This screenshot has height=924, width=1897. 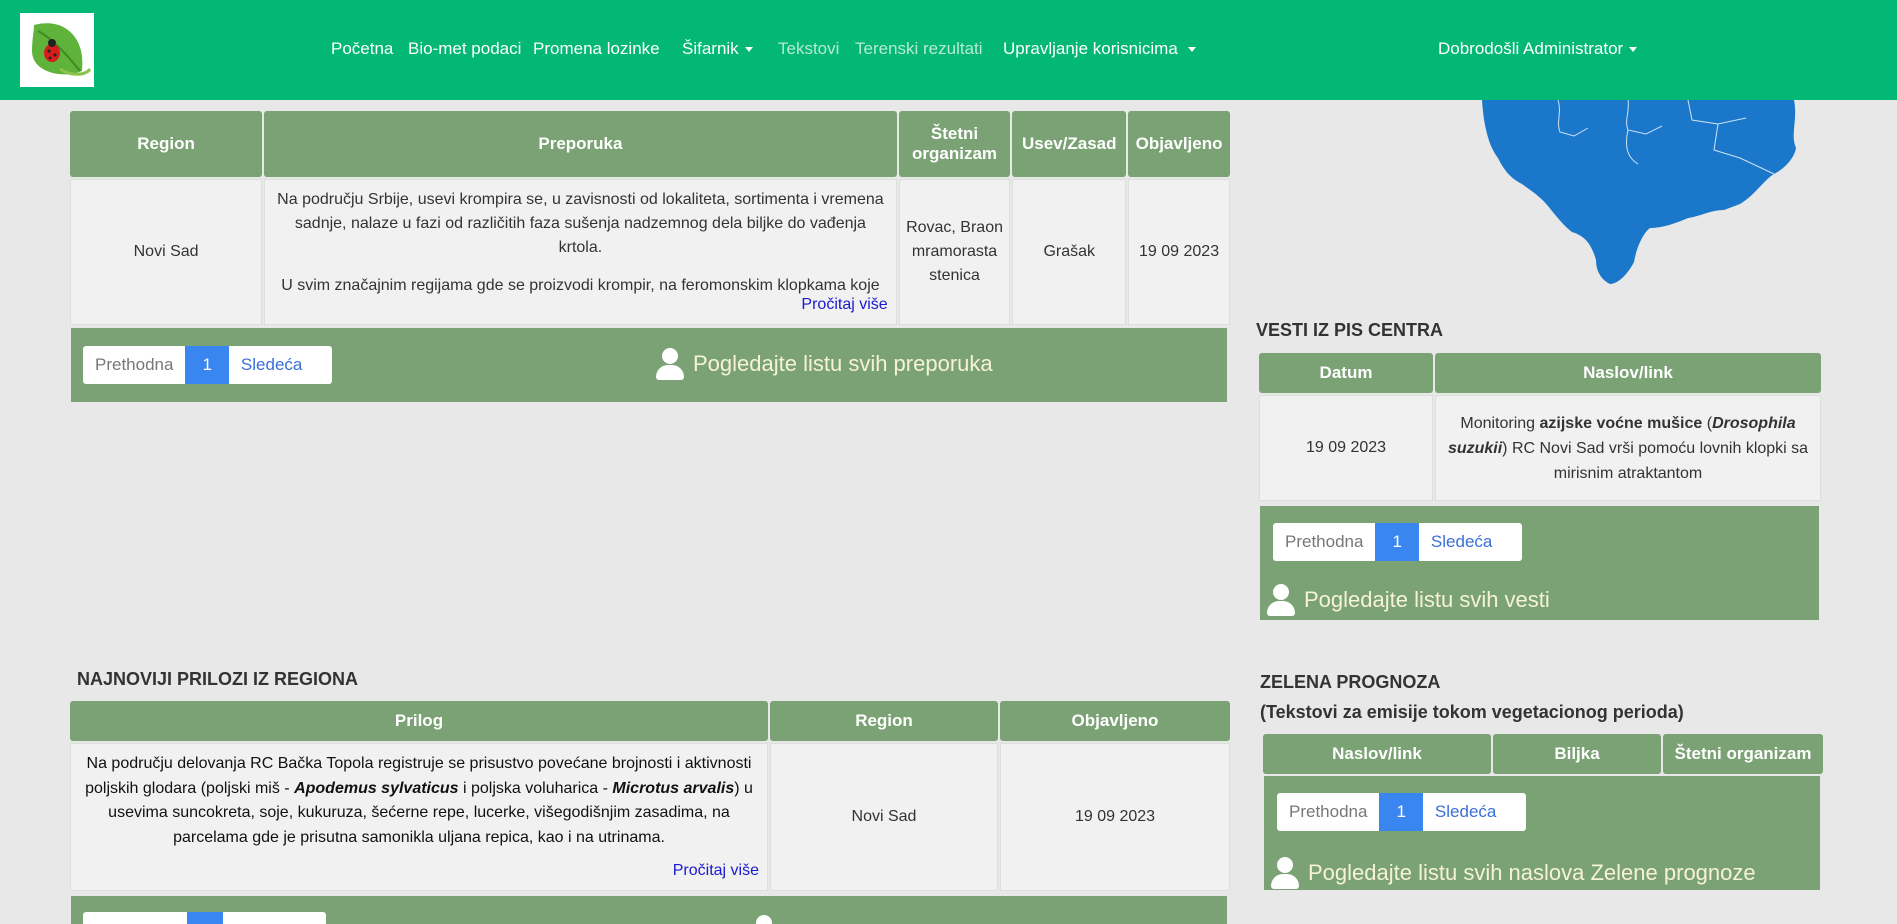 What do you see at coordinates (1115, 817) in the screenshot?
I see `regional-date-cell: 19 09 2023` at bounding box center [1115, 817].